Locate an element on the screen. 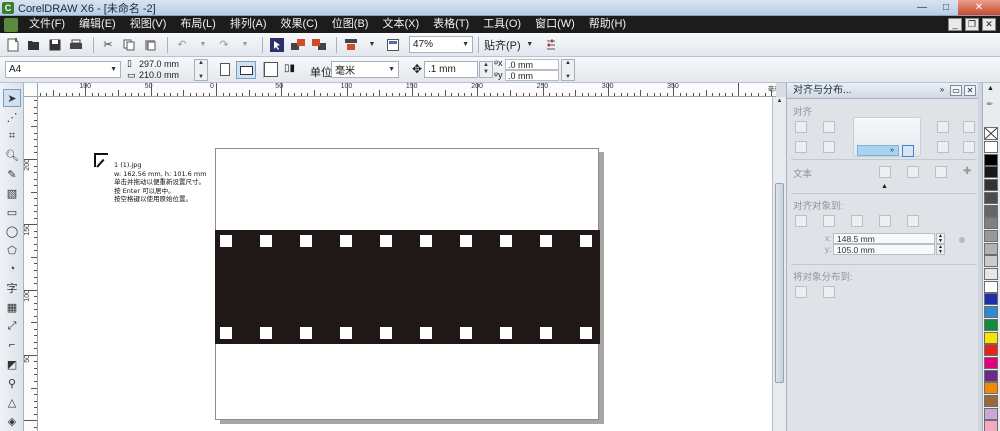  menu-text: 文本(X) is located at coordinates (400, 24).